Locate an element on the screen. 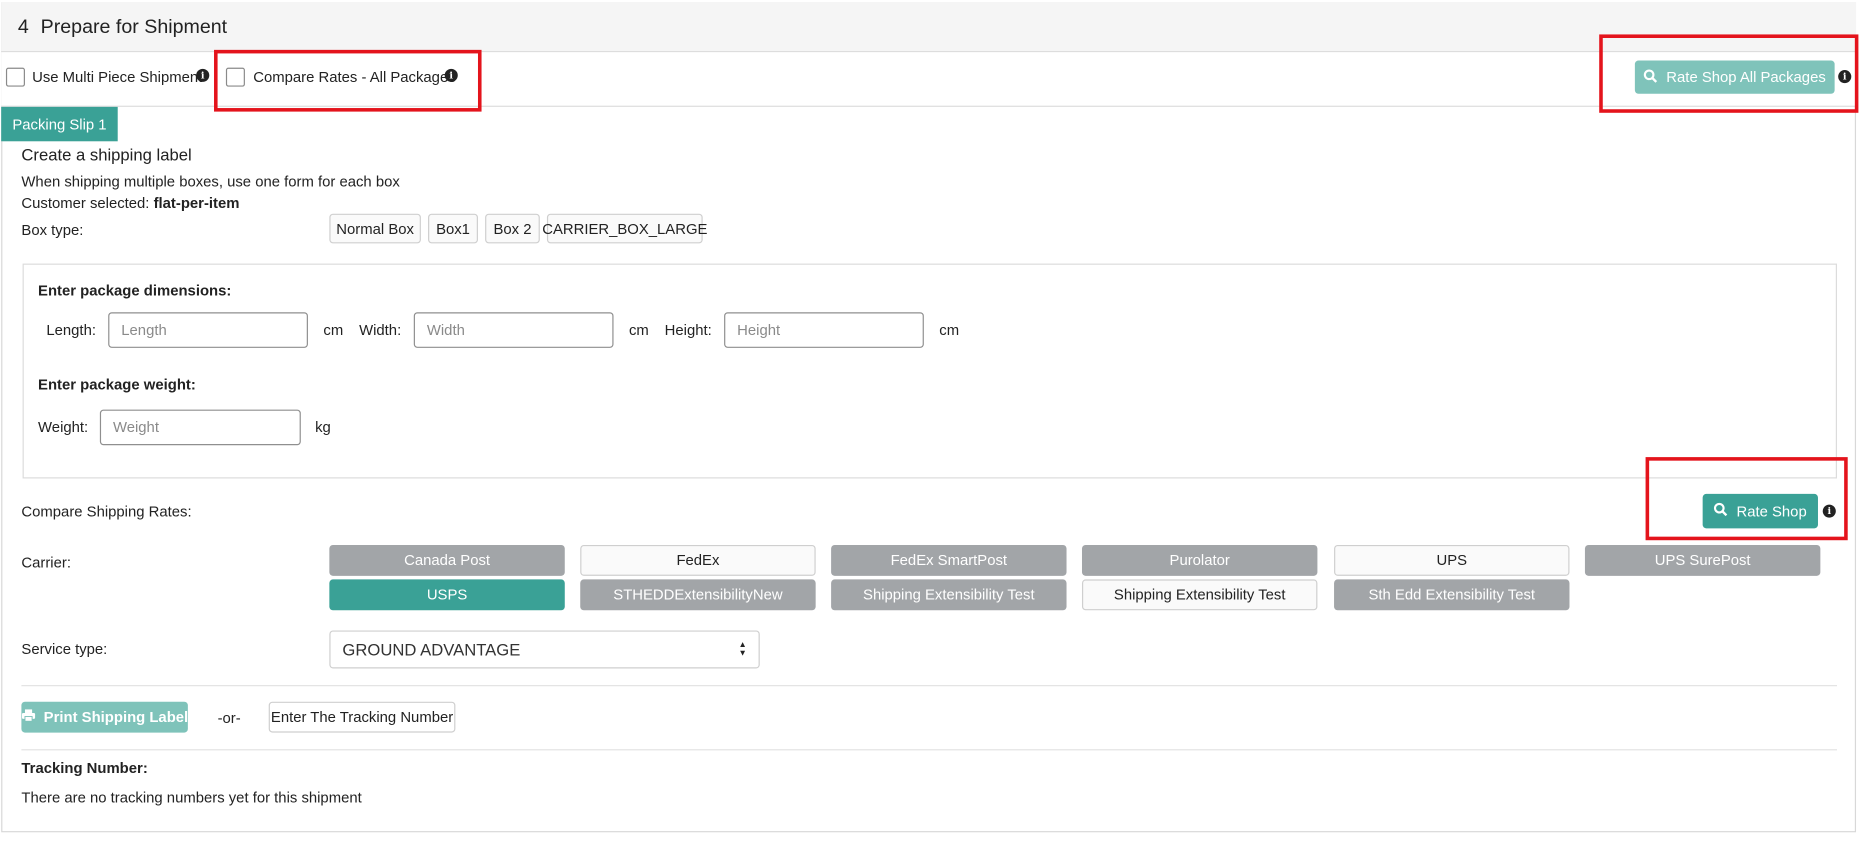  width-label: Width: is located at coordinates (380, 330).